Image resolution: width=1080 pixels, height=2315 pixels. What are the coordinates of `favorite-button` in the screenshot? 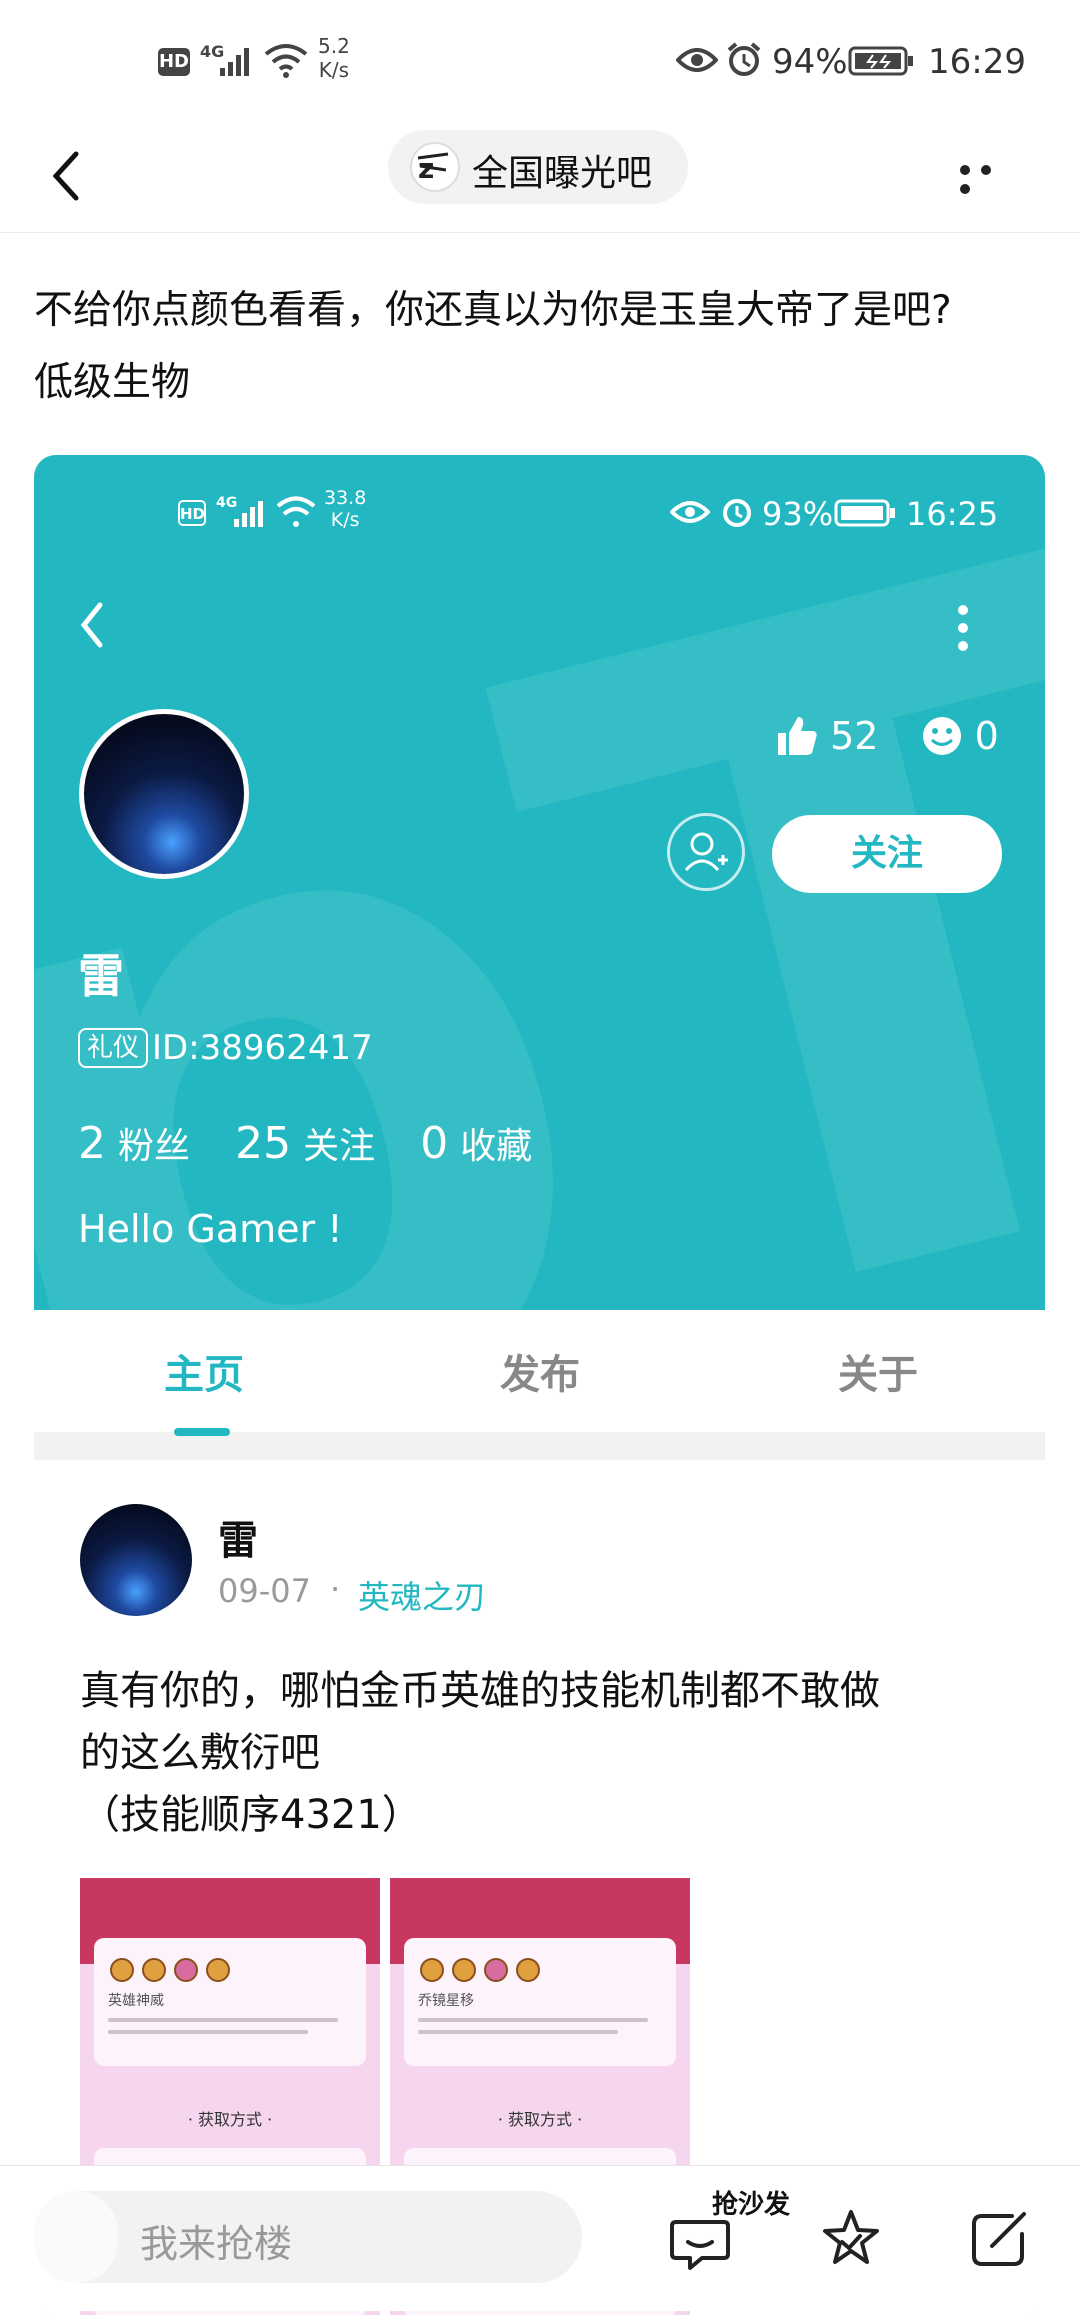 It's located at (851, 2241).